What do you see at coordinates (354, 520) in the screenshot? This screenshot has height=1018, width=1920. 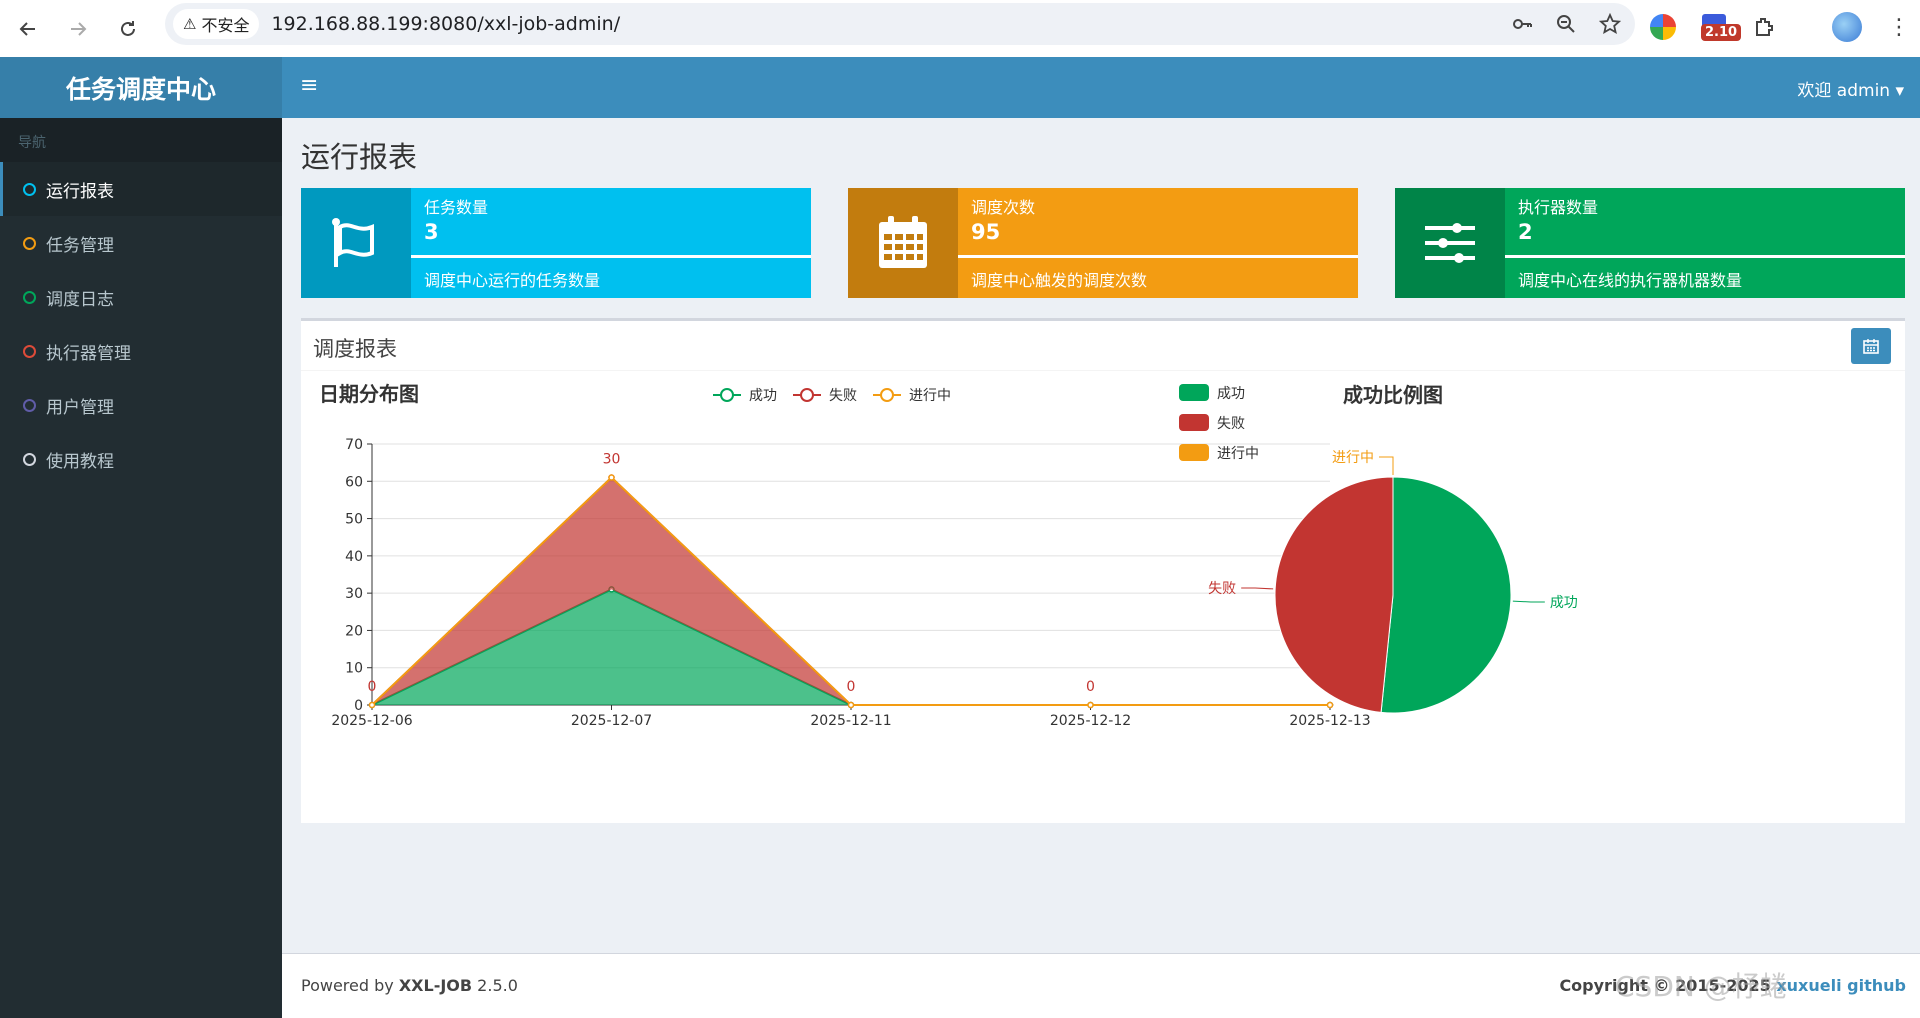 I see `y-tick-label: 50` at bounding box center [354, 520].